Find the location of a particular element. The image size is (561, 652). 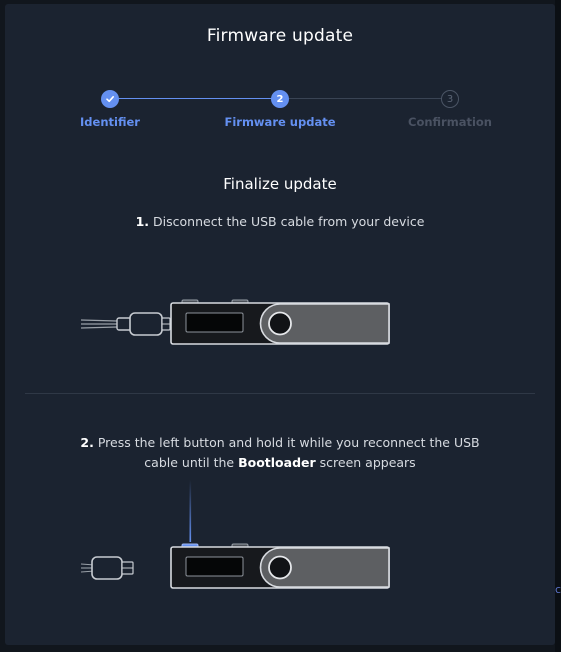

stepper-line-completed is located at coordinates (195, 98).